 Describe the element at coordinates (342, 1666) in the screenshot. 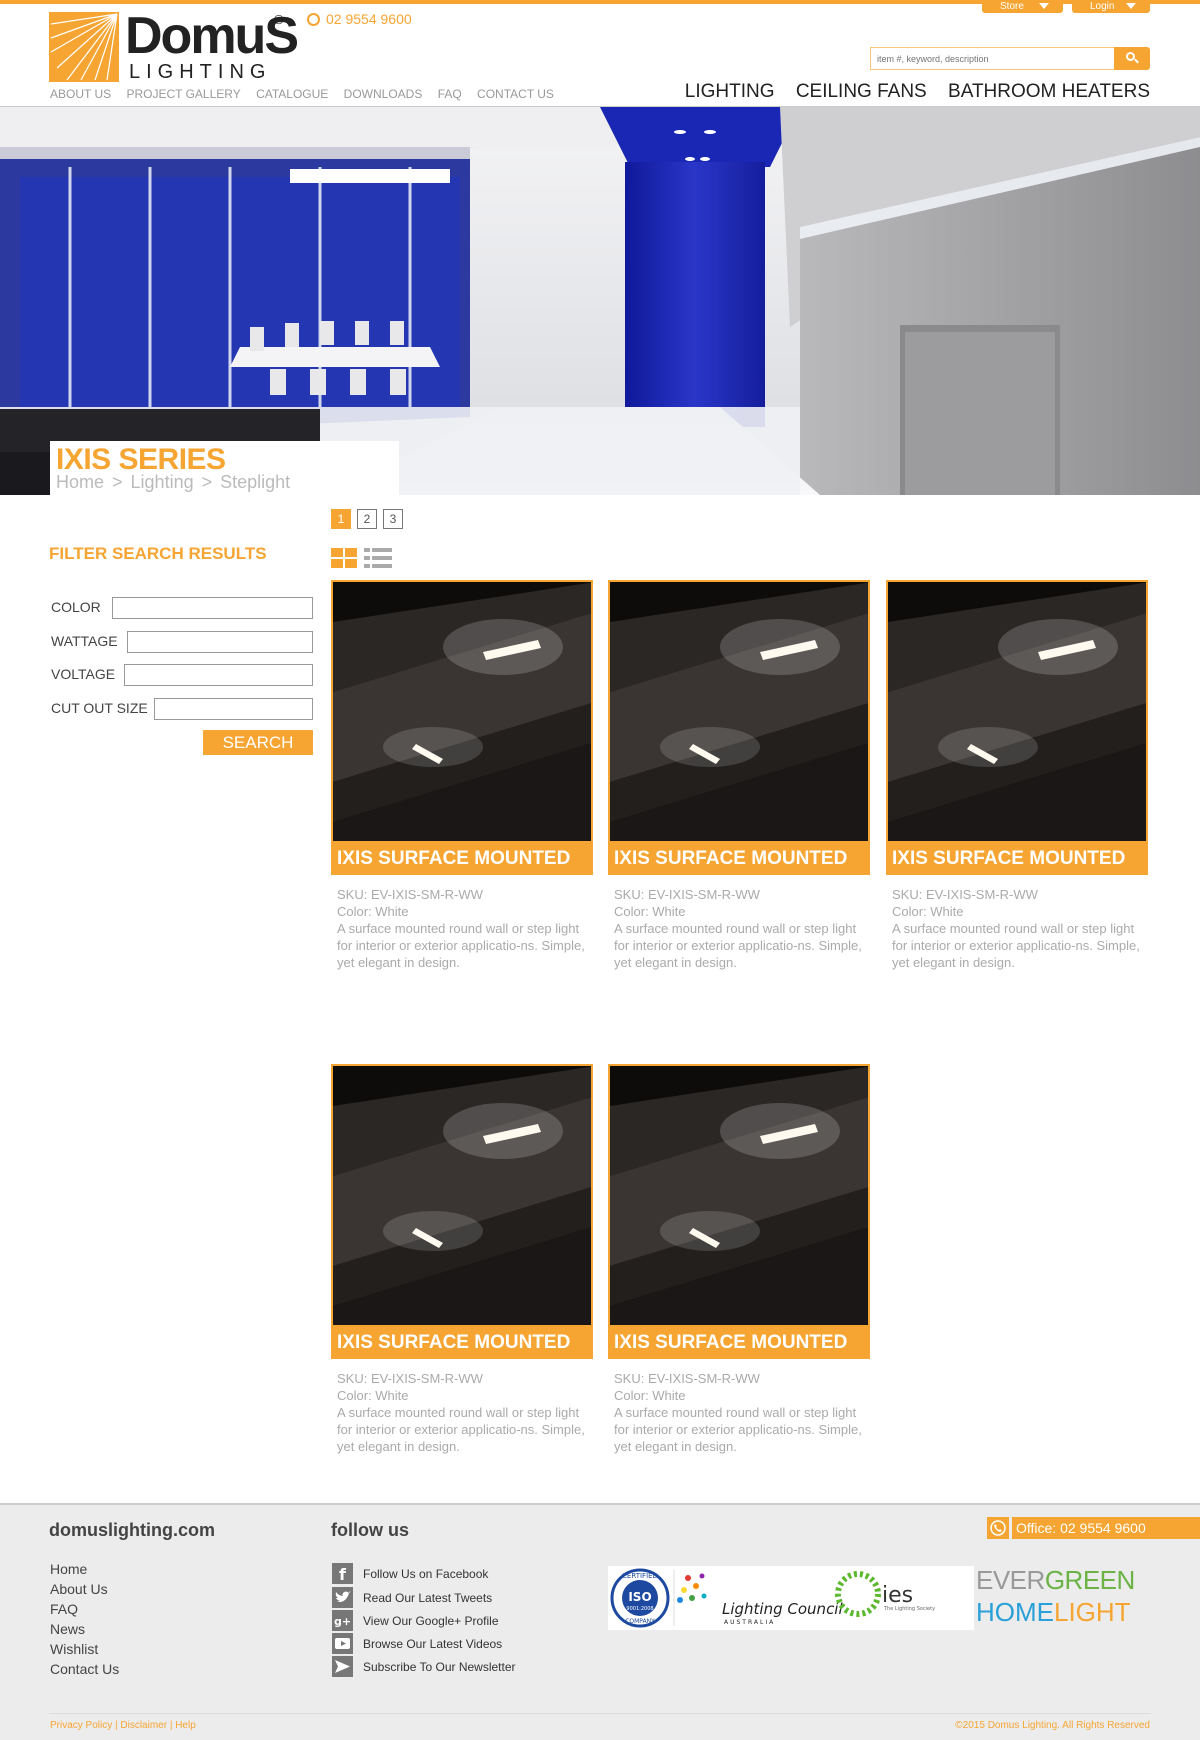

I see `newsletter-icon` at that location.